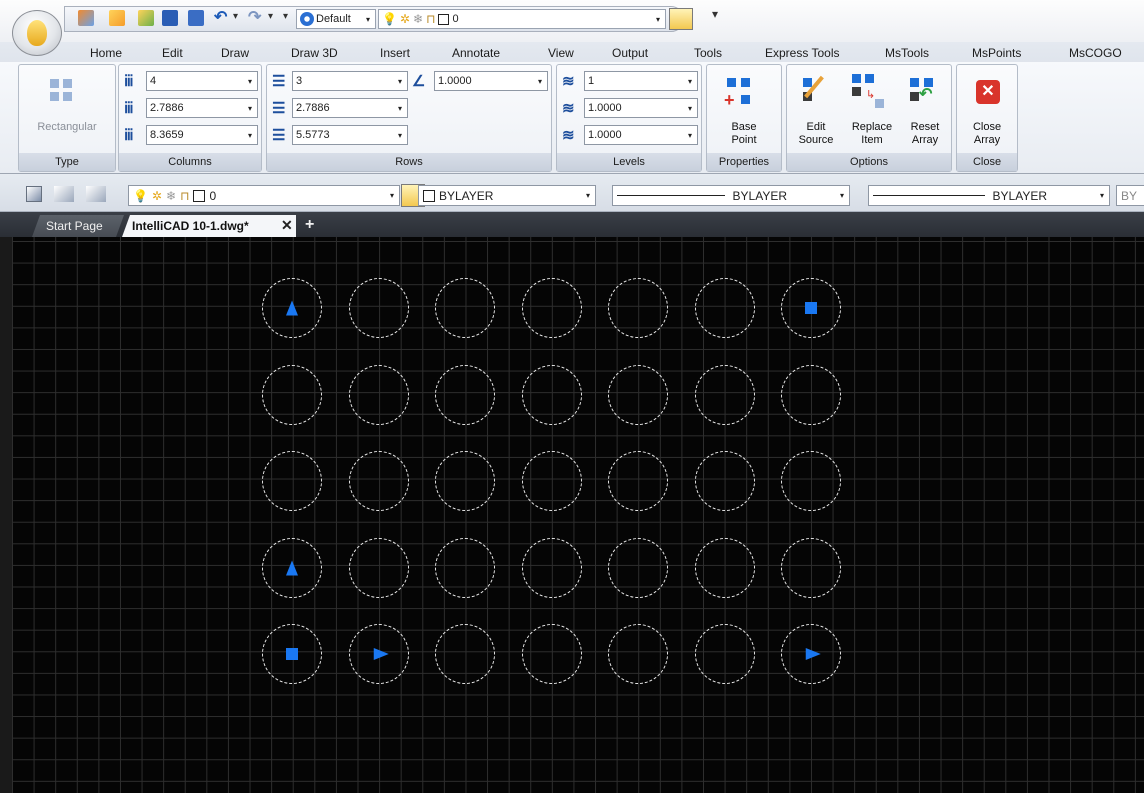 The width and height of the screenshot is (1144, 793). What do you see at coordinates (264, 195) in the screenshot?
I see `layer-select: 💡 ✲ ❄ ⊓ 0 ▾` at bounding box center [264, 195].